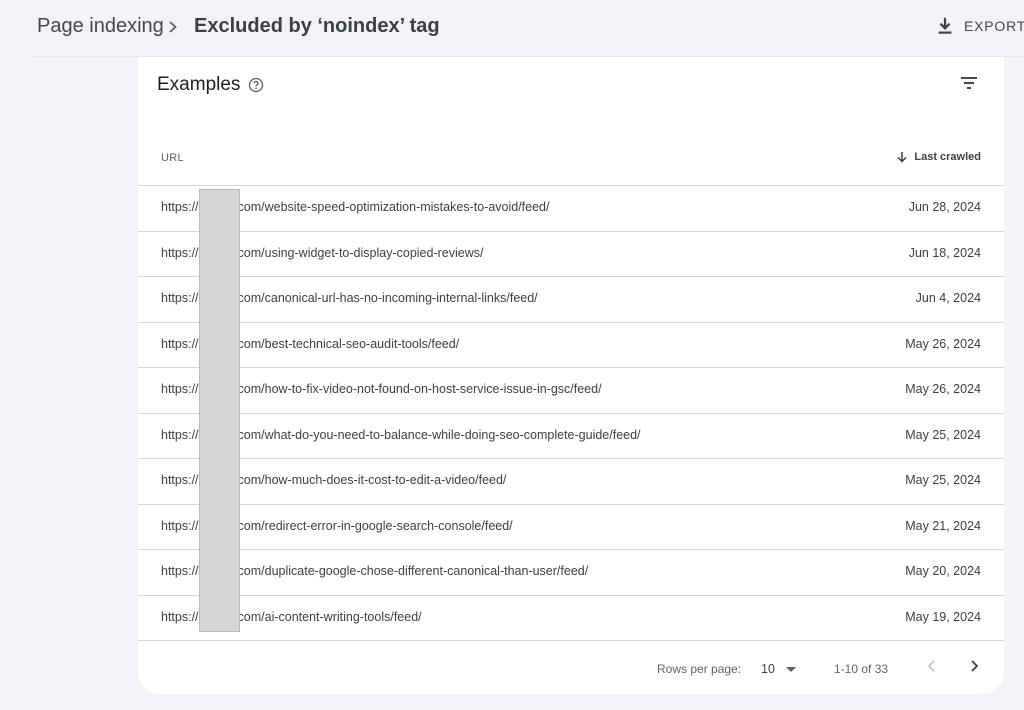  Describe the element at coordinates (571, 671) in the screenshot. I see `pagination-bar: Rows per page: 10 1-10 of 33` at that location.